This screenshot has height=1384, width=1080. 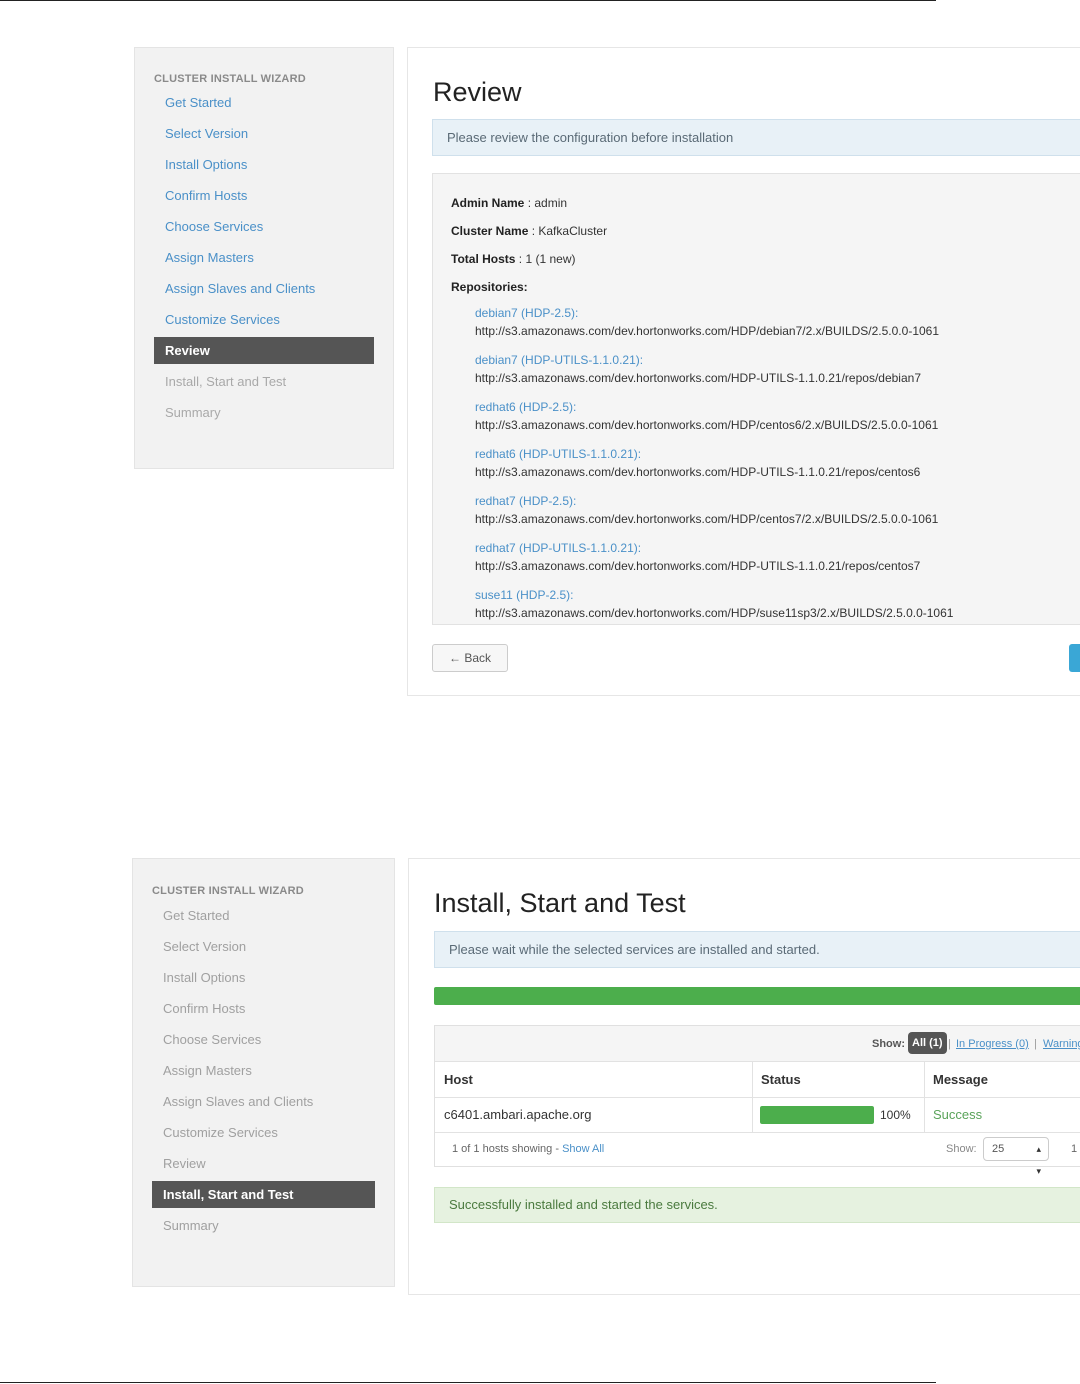 What do you see at coordinates (707, 313) in the screenshot?
I see `repo-name: debian7 (HDP-2.5):` at bounding box center [707, 313].